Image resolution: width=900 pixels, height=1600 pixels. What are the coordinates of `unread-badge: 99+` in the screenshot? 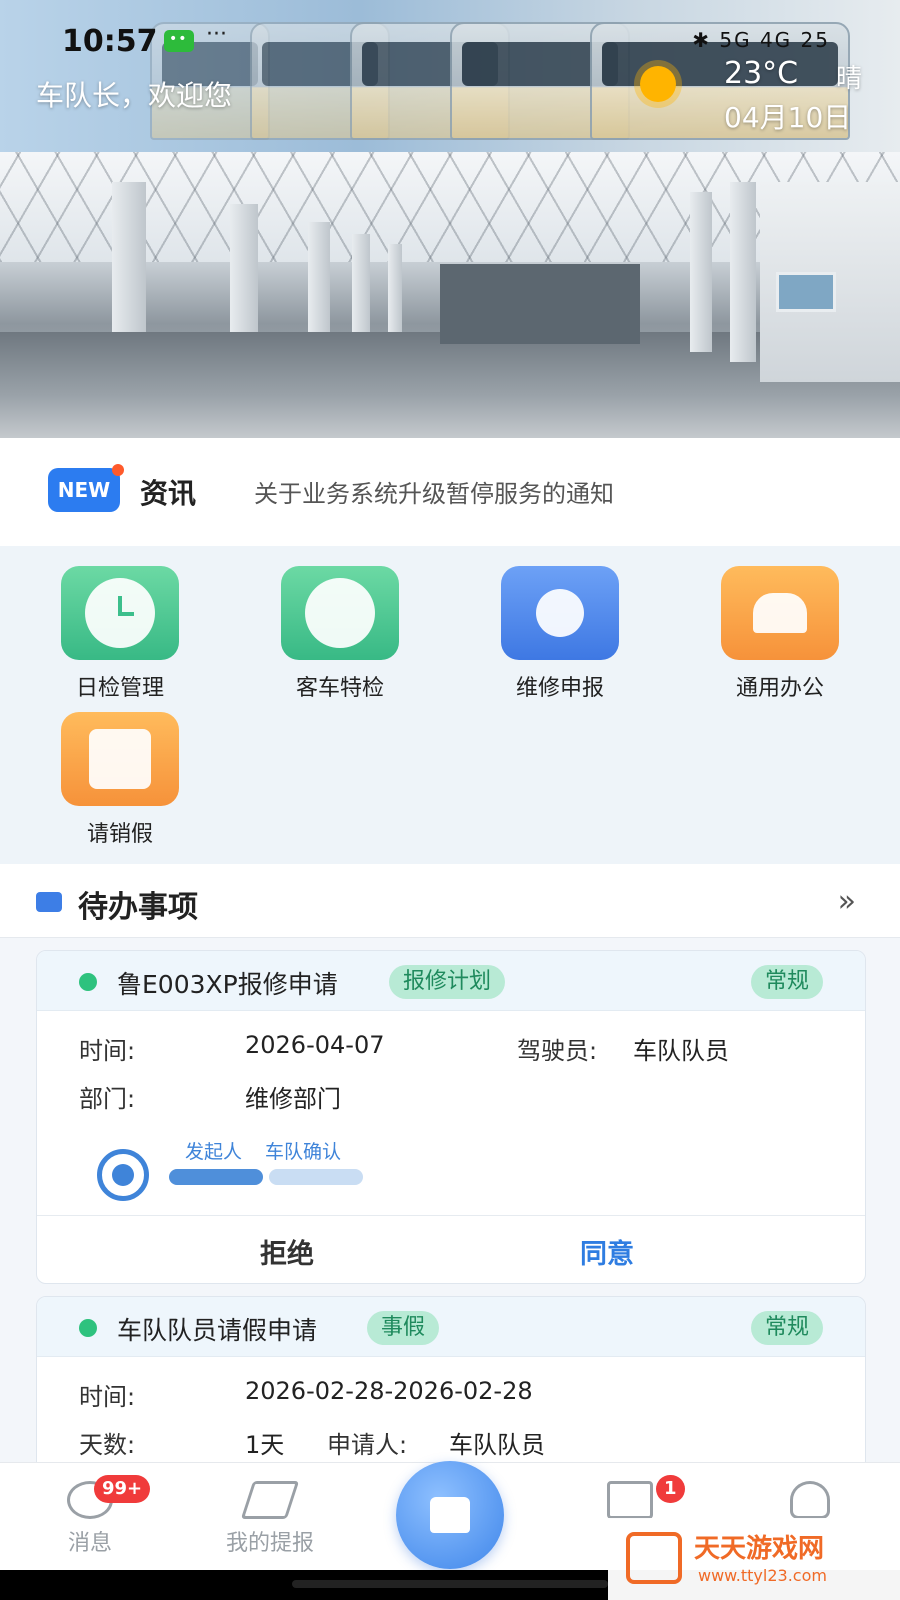 It's located at (122, 1489).